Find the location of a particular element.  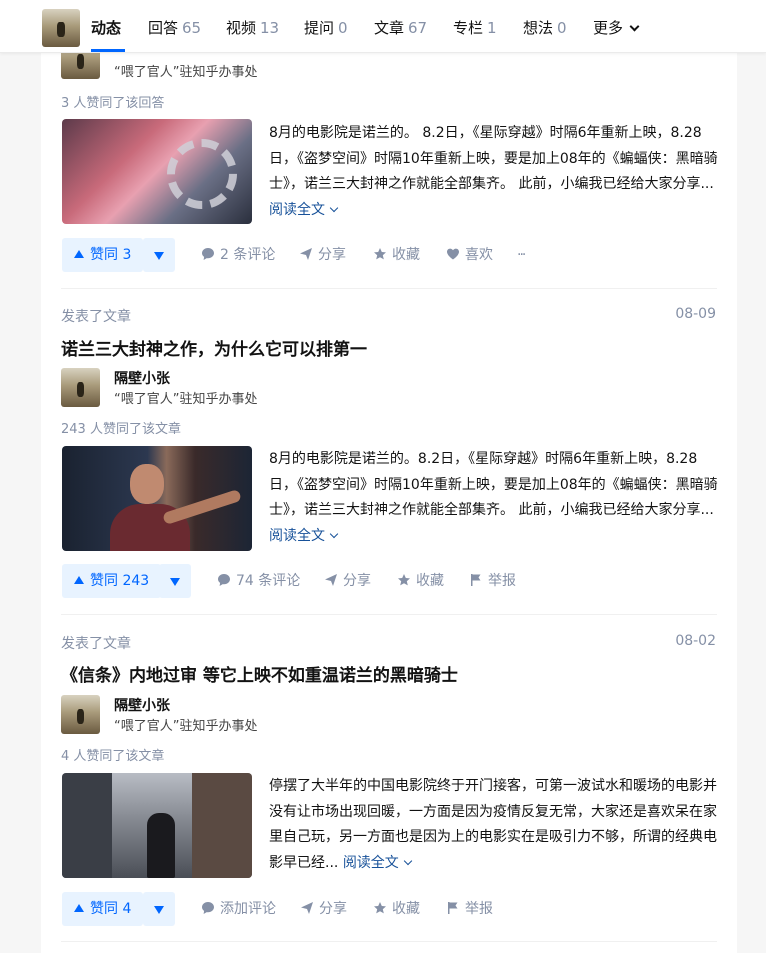

vote-up-button: 赞同 3 is located at coordinates (103, 255).